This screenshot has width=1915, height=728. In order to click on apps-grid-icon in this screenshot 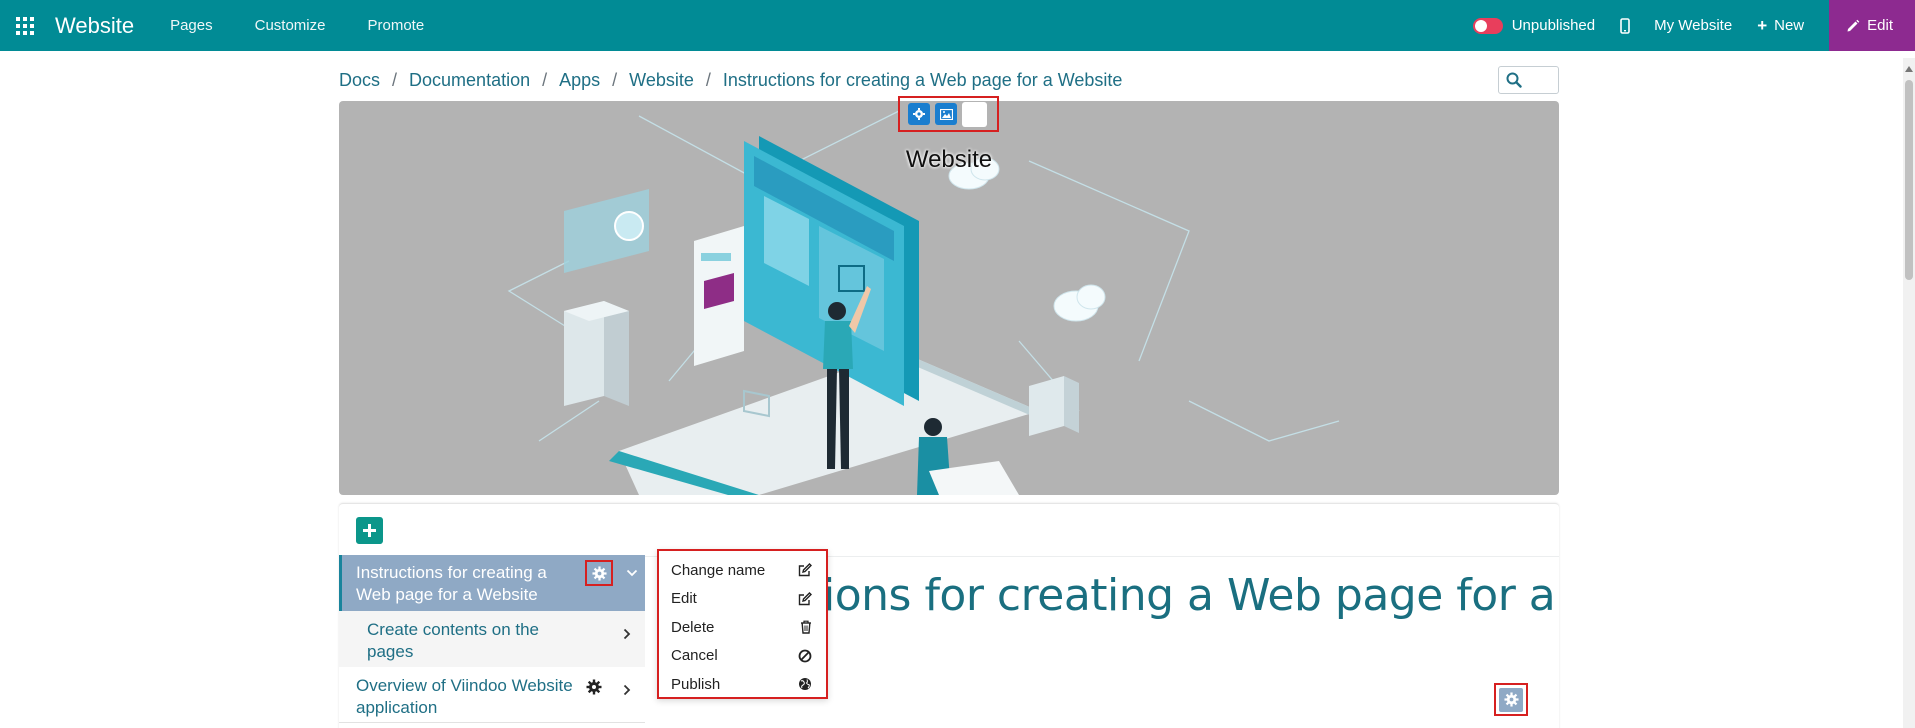, I will do `click(25, 26)`.